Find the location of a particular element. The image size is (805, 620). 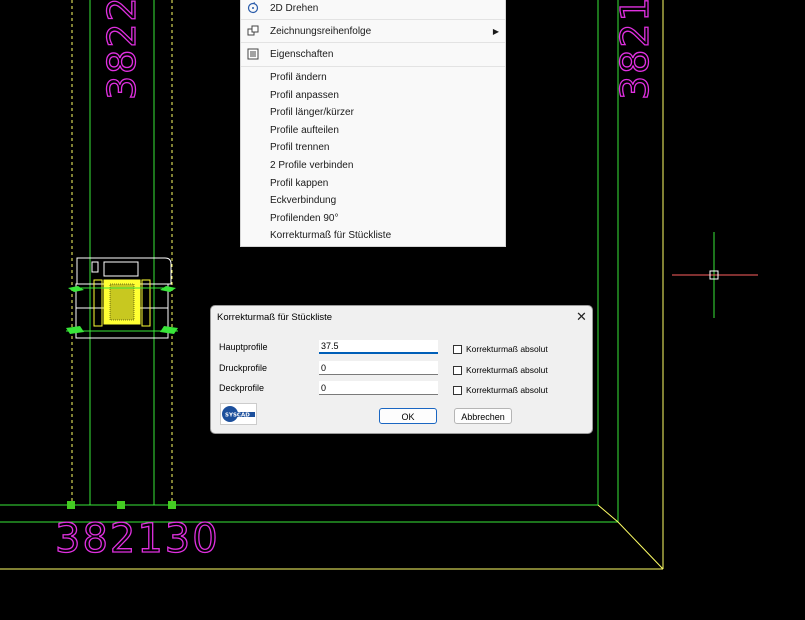

draw-order-icon is located at coordinates (253, 30).